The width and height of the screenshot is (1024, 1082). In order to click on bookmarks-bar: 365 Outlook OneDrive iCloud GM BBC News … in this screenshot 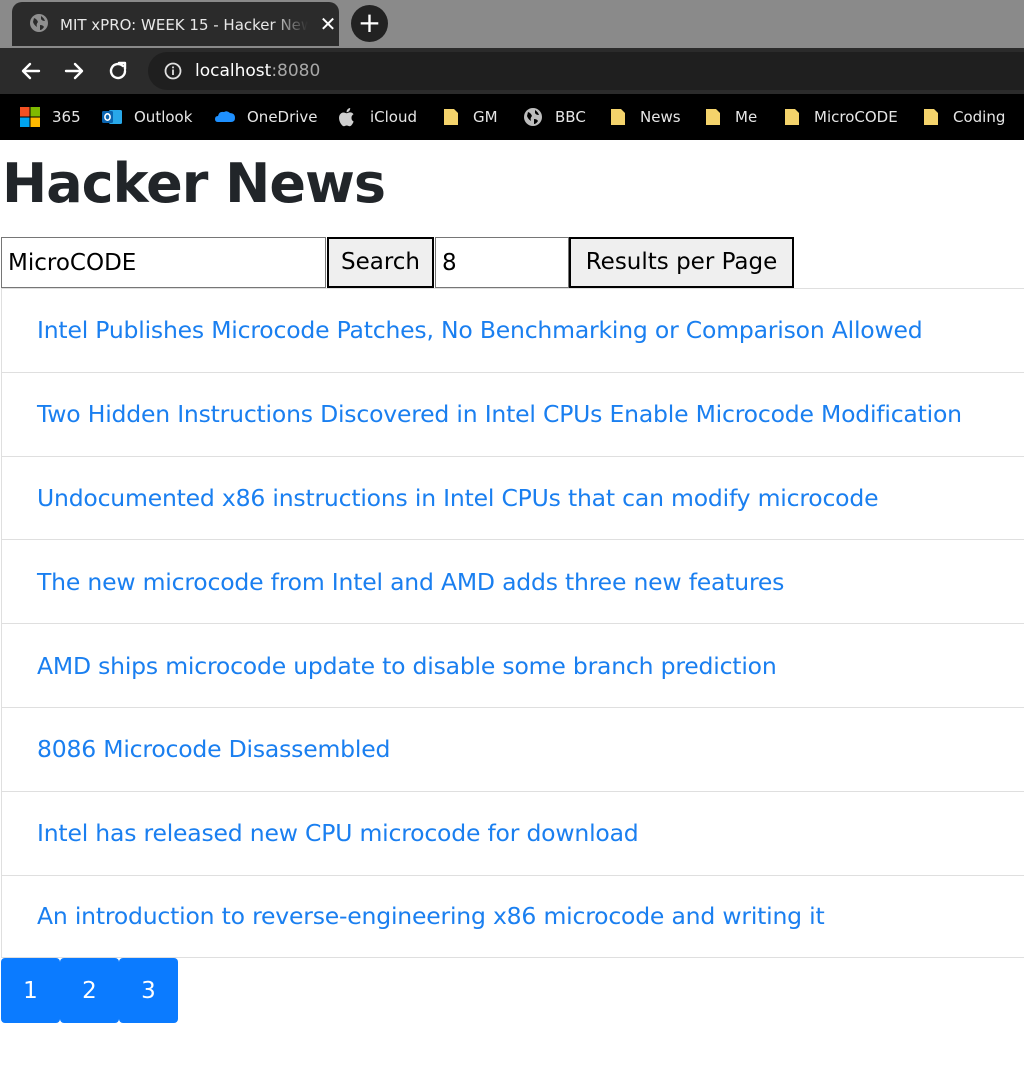, I will do `click(512, 117)`.